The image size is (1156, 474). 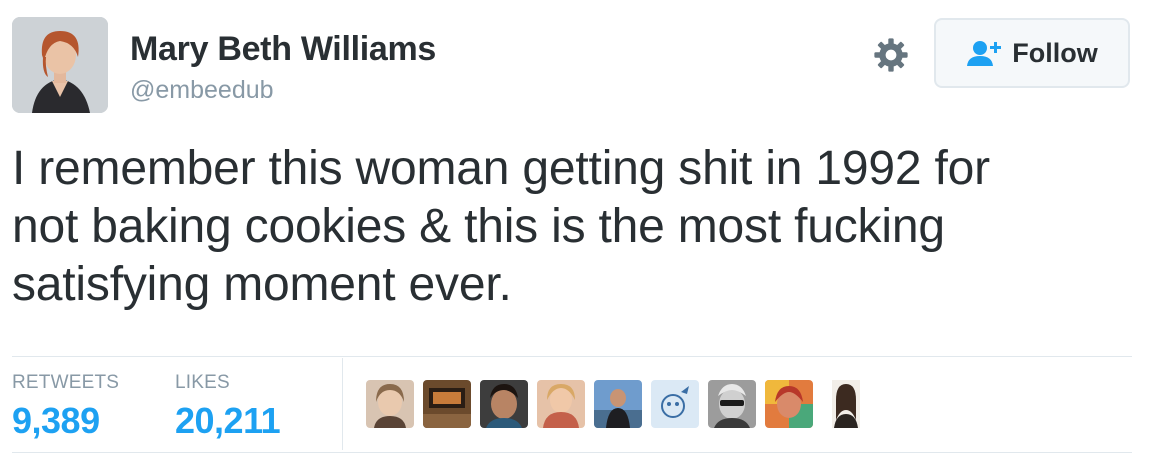 What do you see at coordinates (283, 49) in the screenshot?
I see `author-name: Mary Beth Williams` at bounding box center [283, 49].